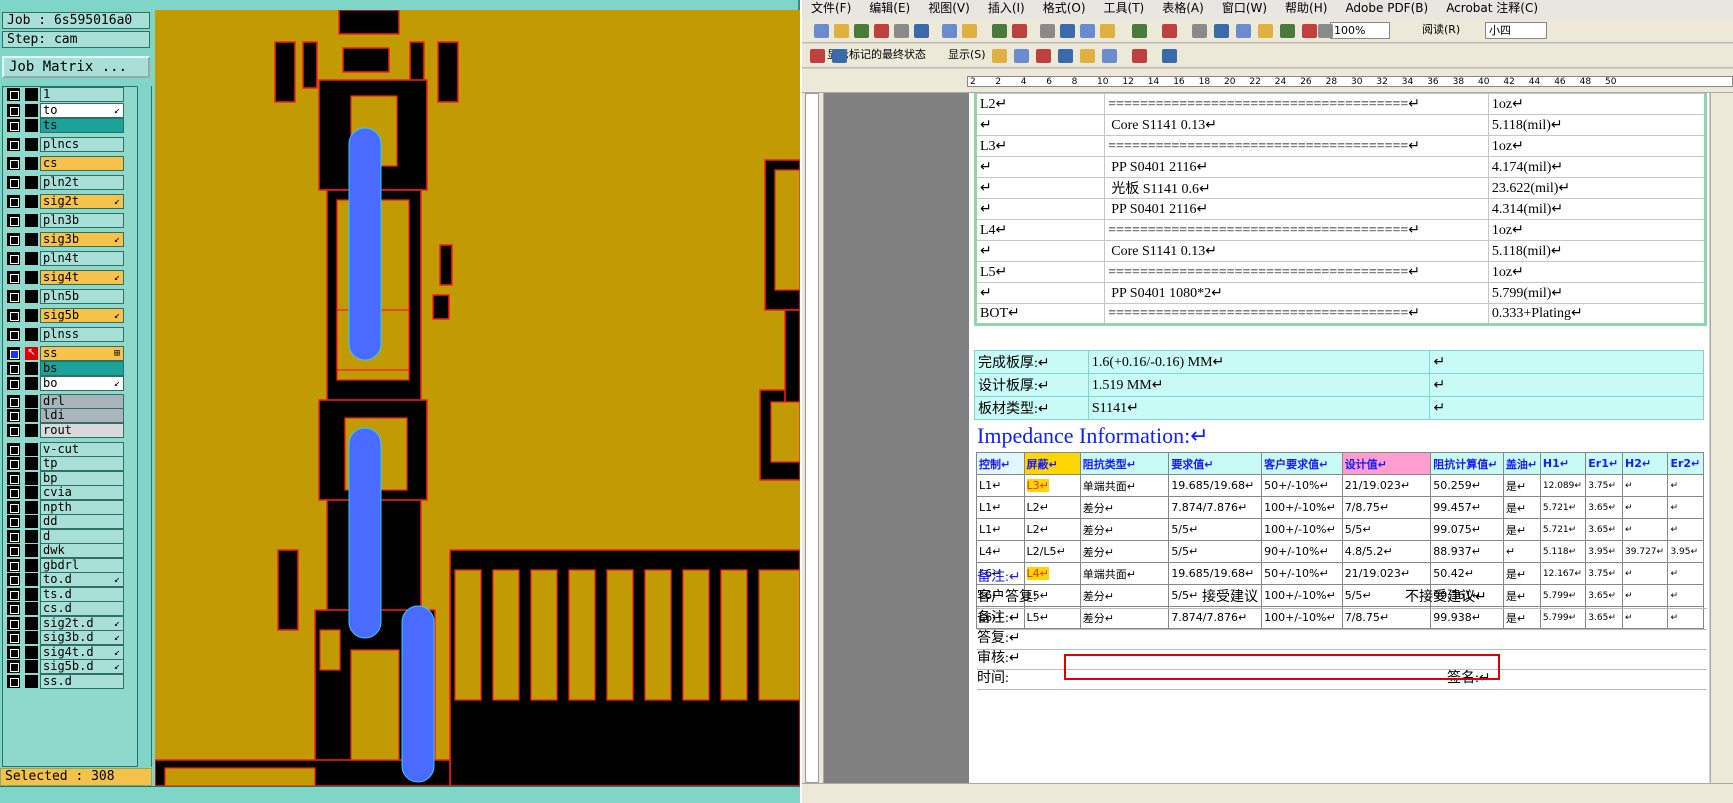 The image size is (1733, 803). I want to click on layer-list-scrollbar, so click(144, 426).